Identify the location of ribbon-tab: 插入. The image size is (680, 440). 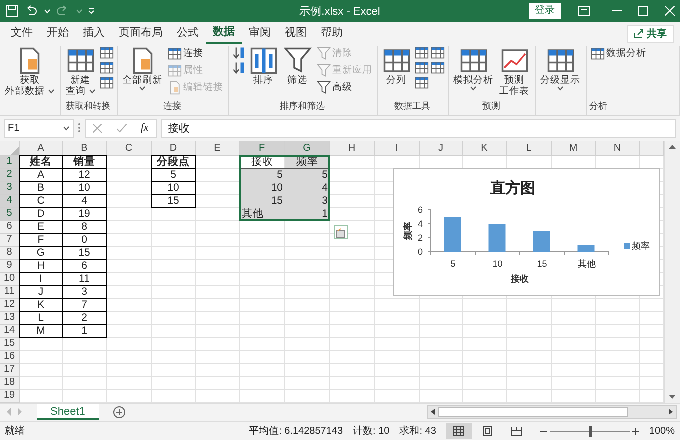
(94, 33).